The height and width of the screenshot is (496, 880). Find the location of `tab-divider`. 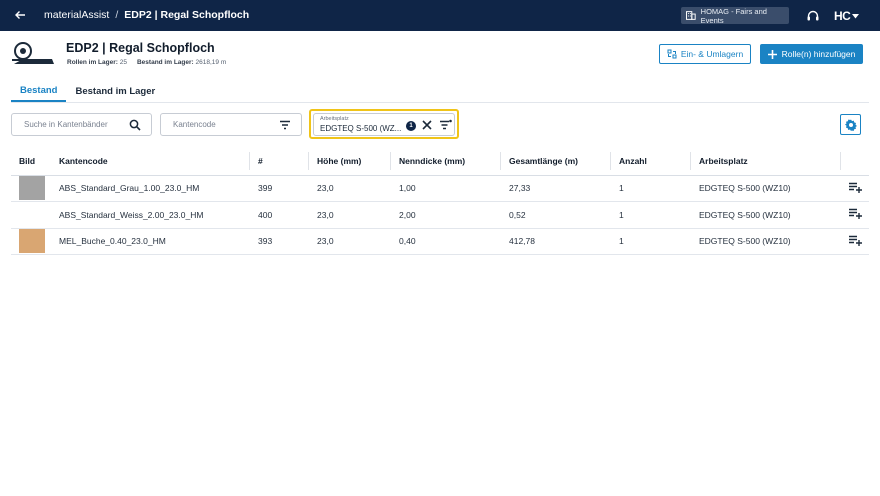

tab-divider is located at coordinates (440, 102).